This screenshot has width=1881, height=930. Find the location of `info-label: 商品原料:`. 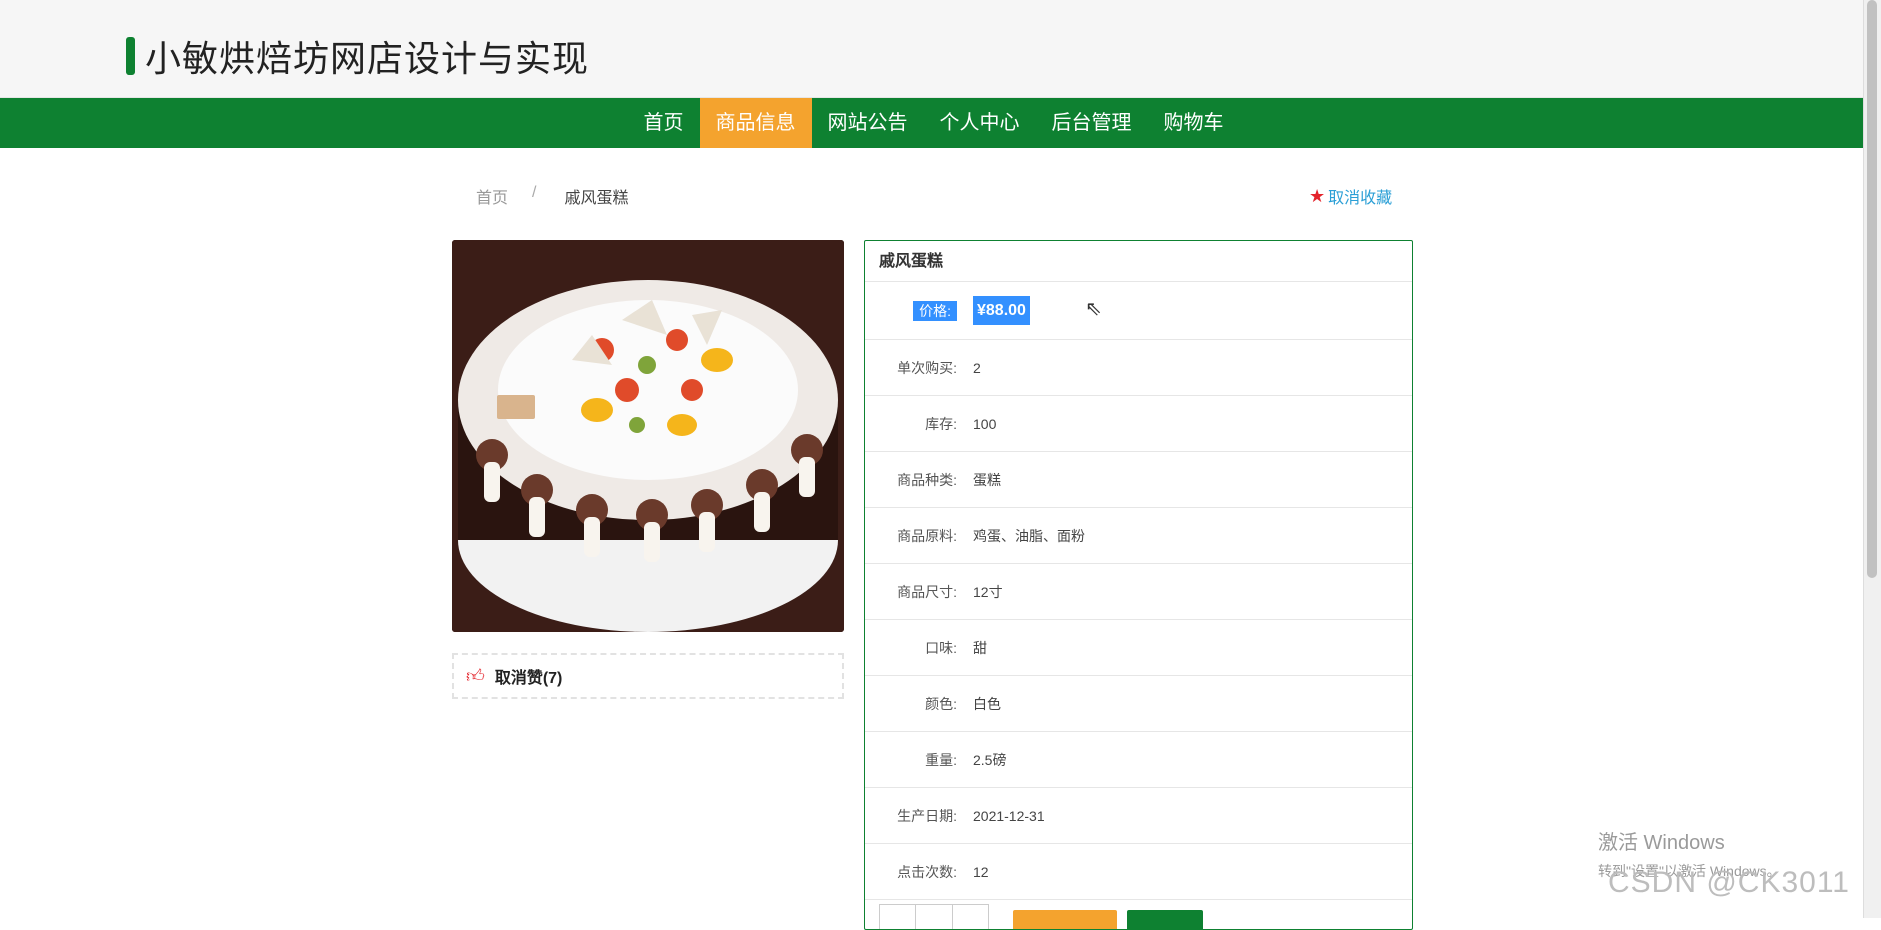

info-label: 商品原料: is located at coordinates (927, 535).